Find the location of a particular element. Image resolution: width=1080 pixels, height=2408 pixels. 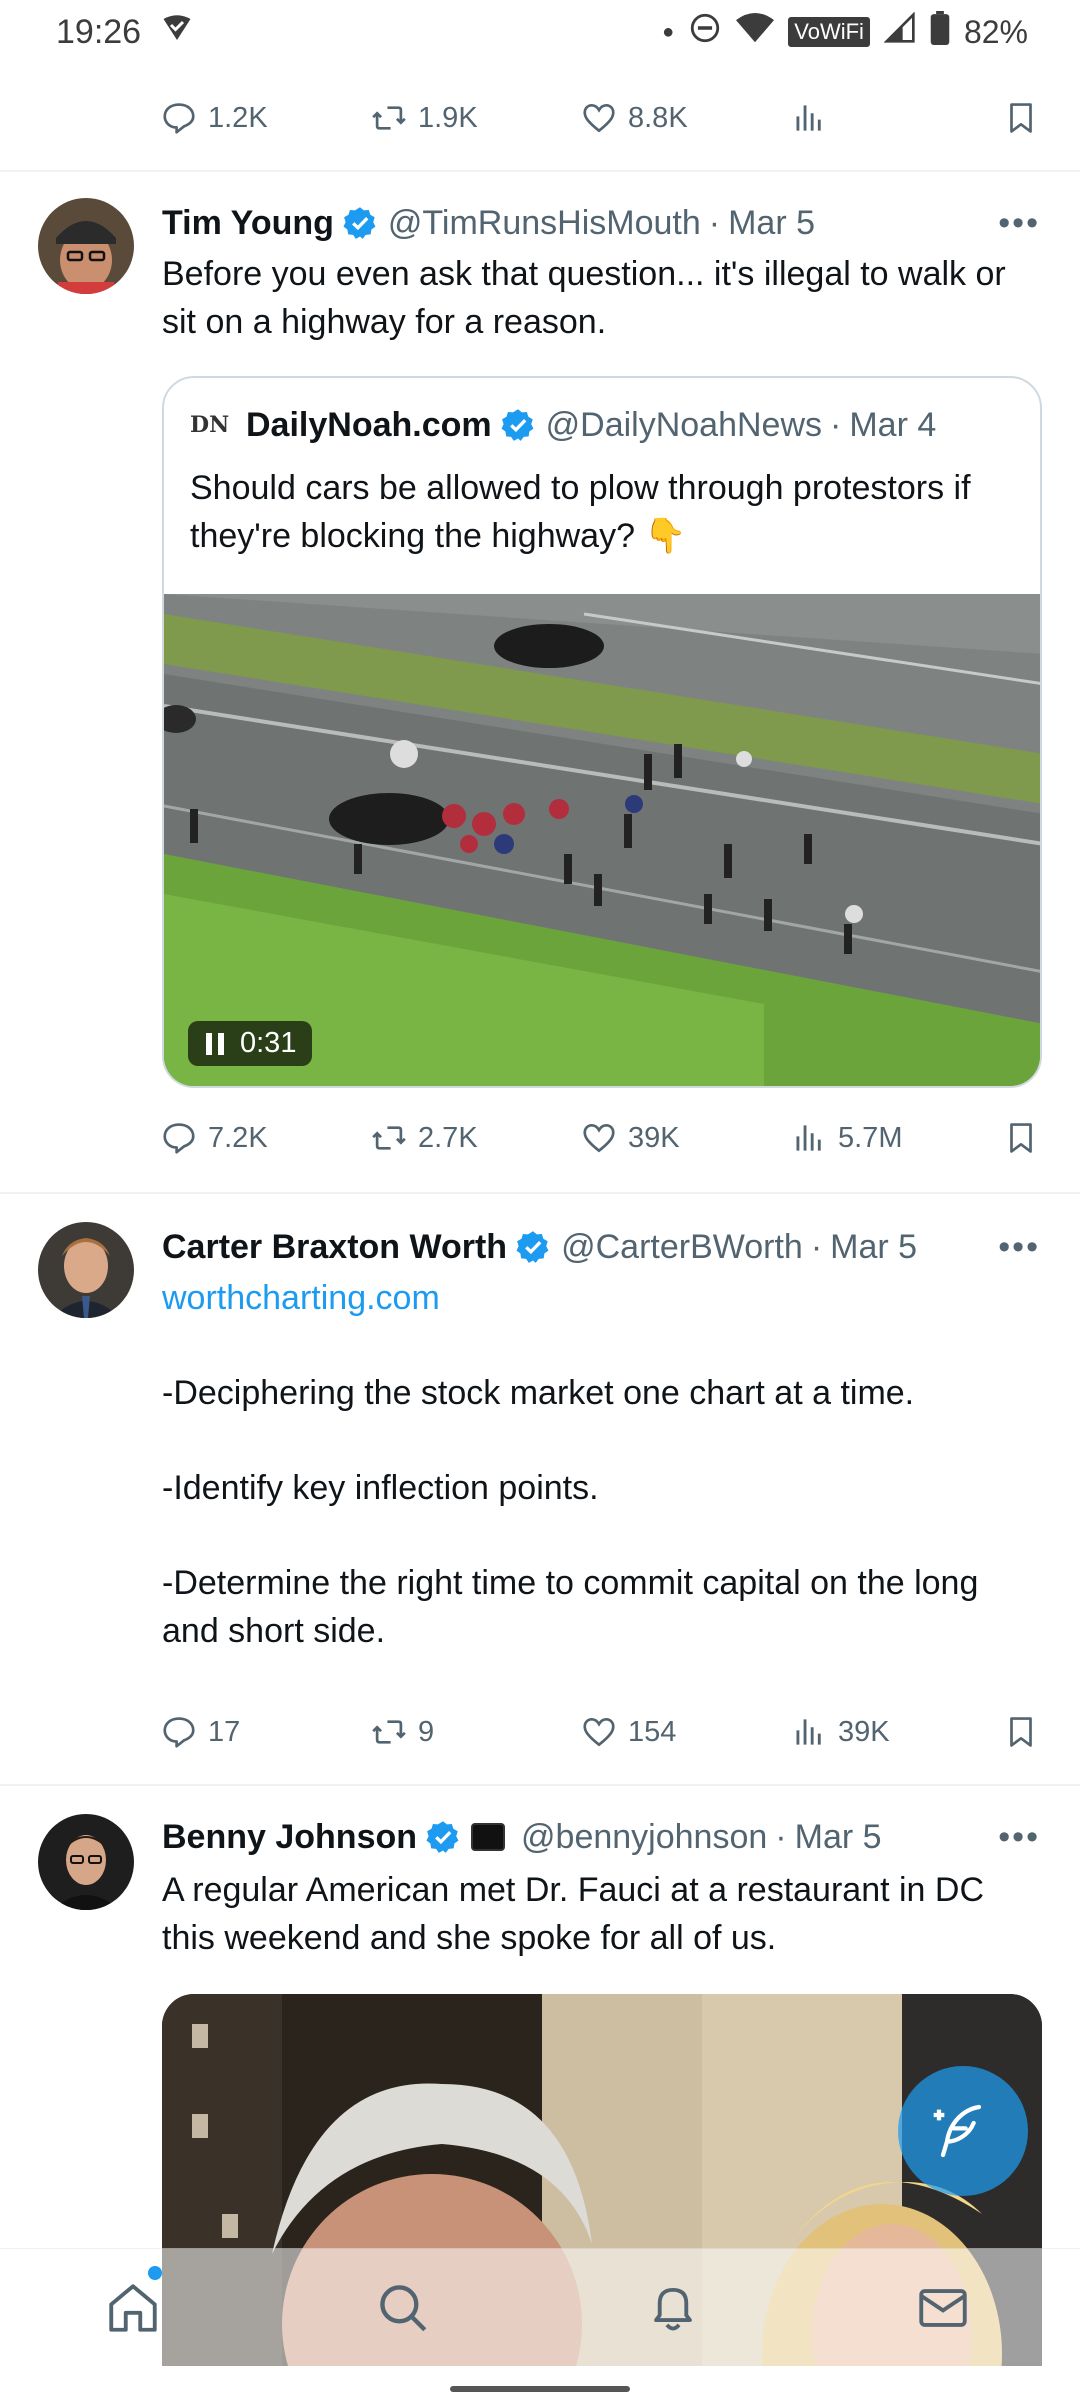

quoted-tweet-date: Mar 4 is located at coordinates (893, 424).